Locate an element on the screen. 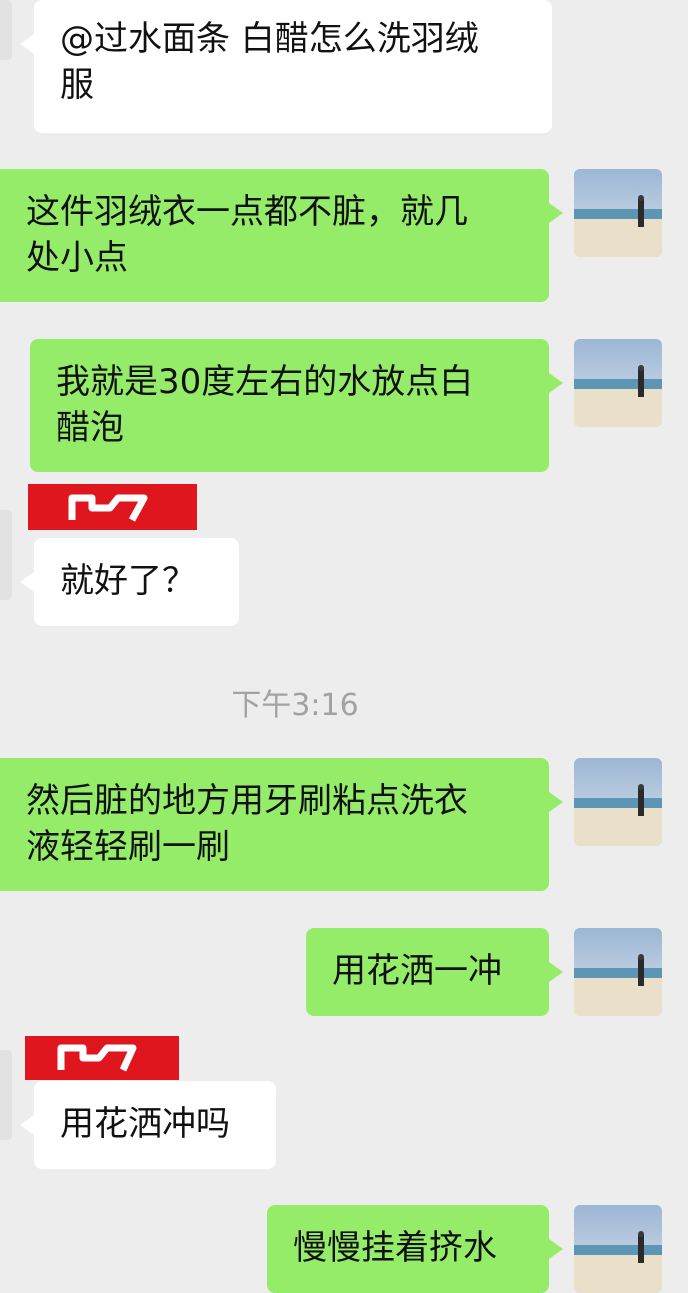  message-bubble-incoming: 就好了？ is located at coordinates (129, 582).